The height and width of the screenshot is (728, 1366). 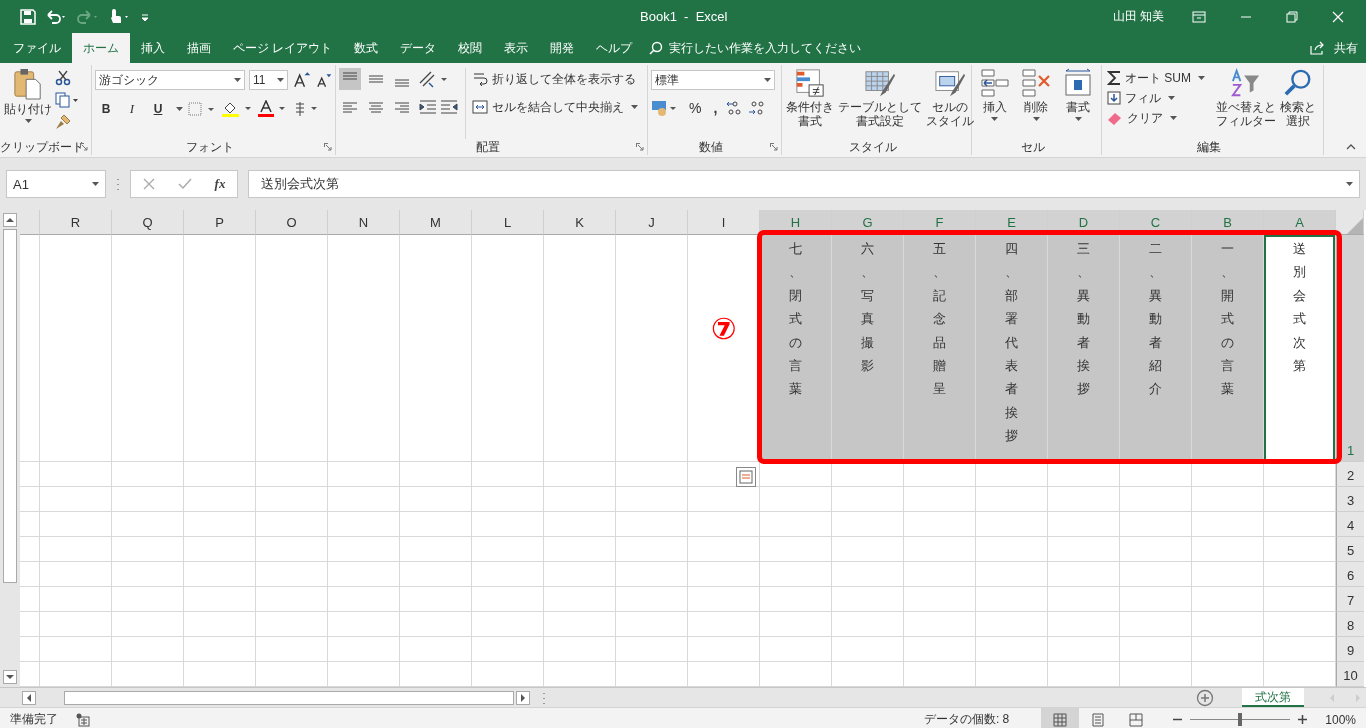 What do you see at coordinates (1156, 118) in the screenshot?
I see `clear-button: クリア` at bounding box center [1156, 118].